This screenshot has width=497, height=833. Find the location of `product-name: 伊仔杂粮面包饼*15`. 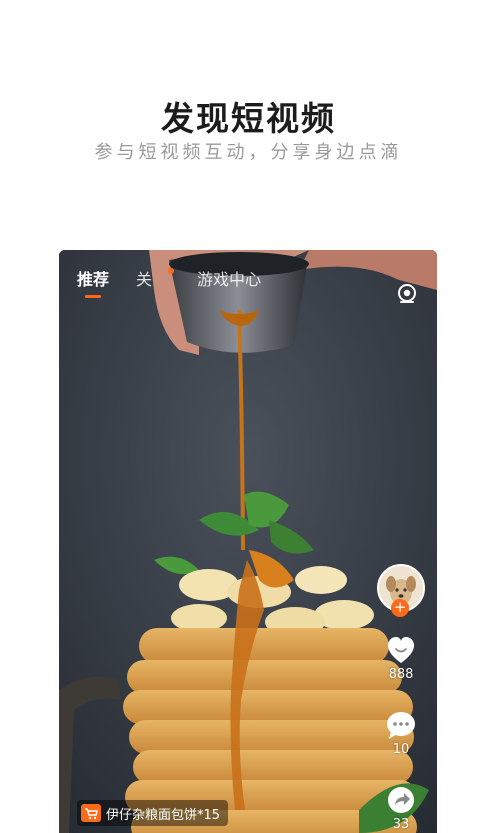

product-name: 伊仔杂粮面包饼*15 is located at coordinates (163, 815).